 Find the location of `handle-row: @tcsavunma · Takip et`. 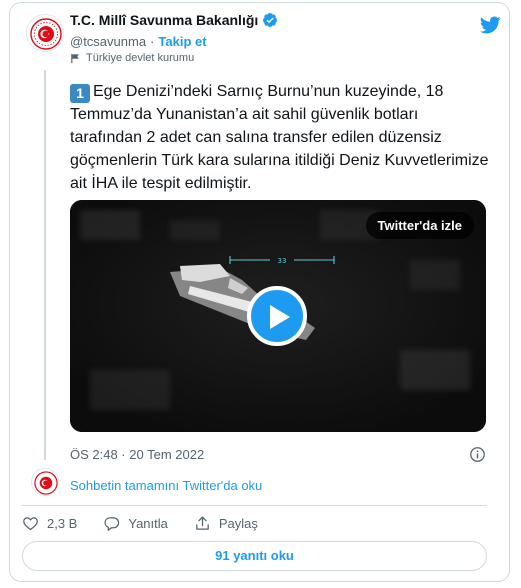

handle-row: @tcsavunma · Takip et is located at coordinates (138, 41).